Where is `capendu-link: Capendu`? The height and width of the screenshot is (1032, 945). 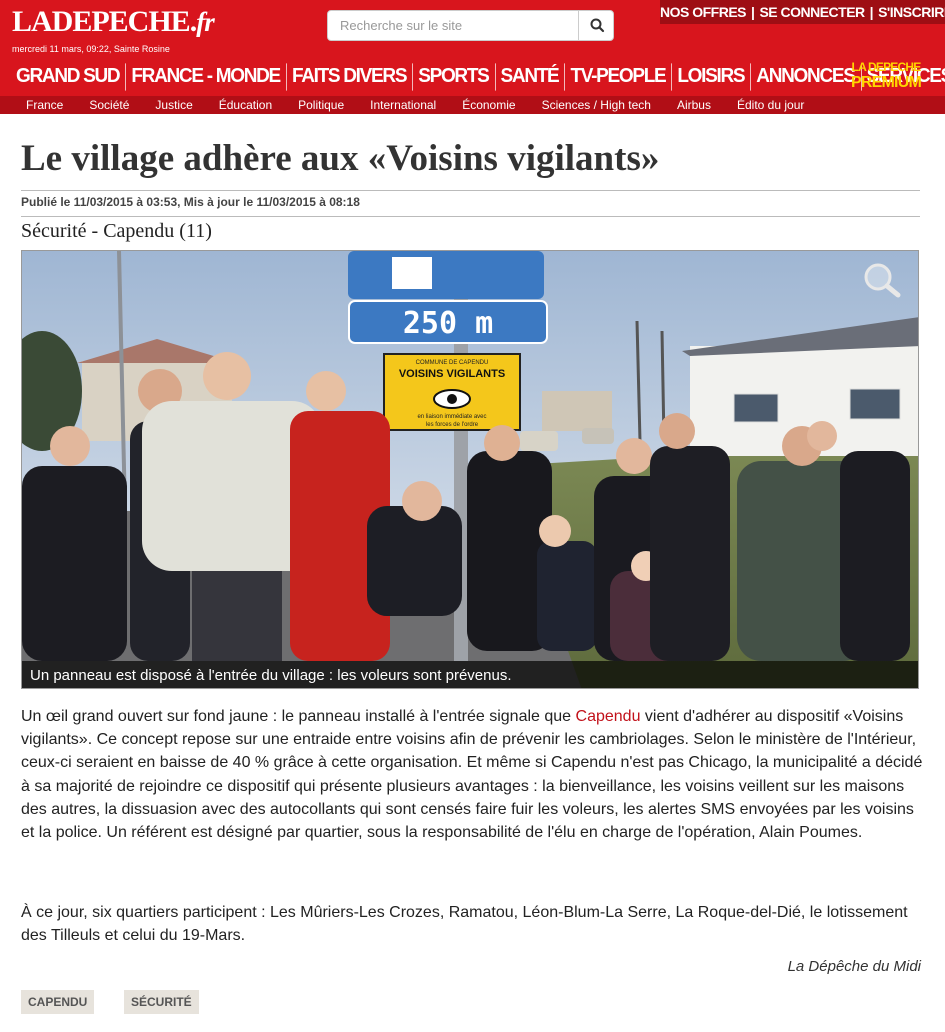 capendu-link: Capendu is located at coordinates (608, 716).